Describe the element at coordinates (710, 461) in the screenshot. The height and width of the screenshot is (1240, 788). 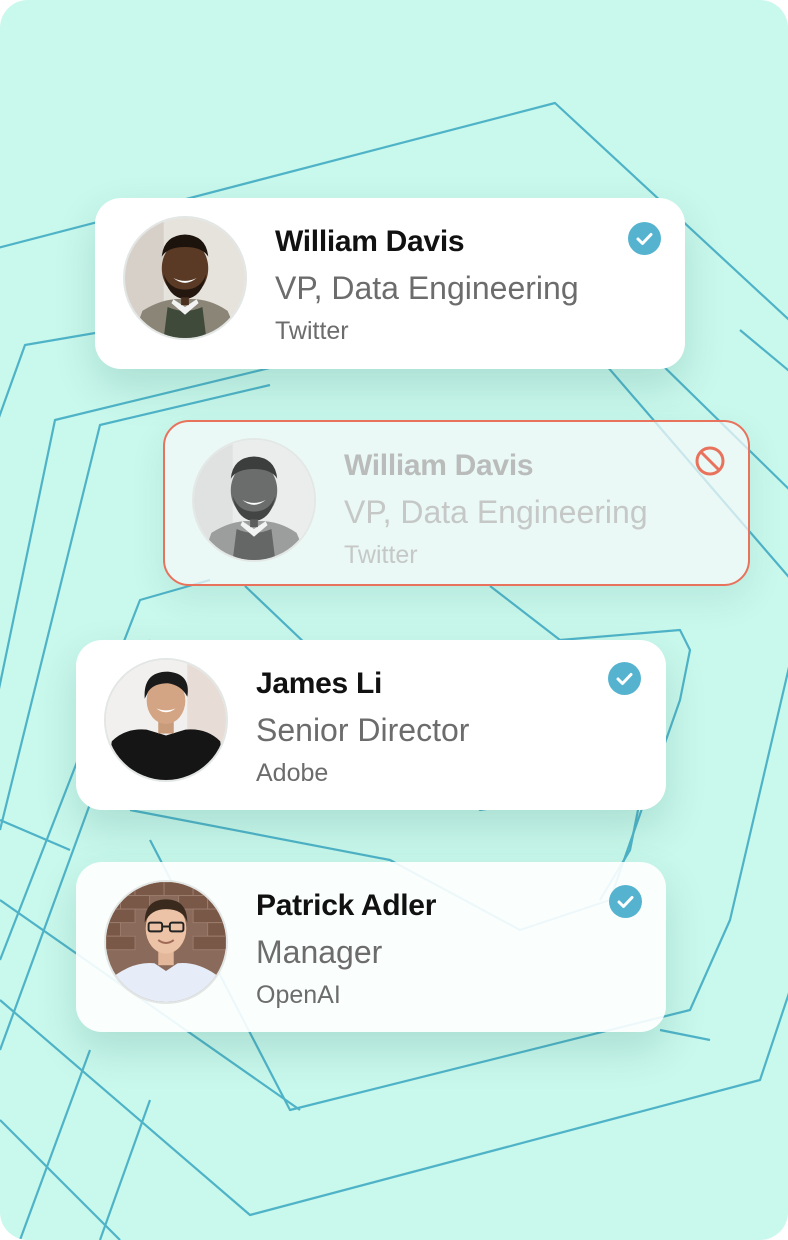
I see `blocked-icon` at that location.